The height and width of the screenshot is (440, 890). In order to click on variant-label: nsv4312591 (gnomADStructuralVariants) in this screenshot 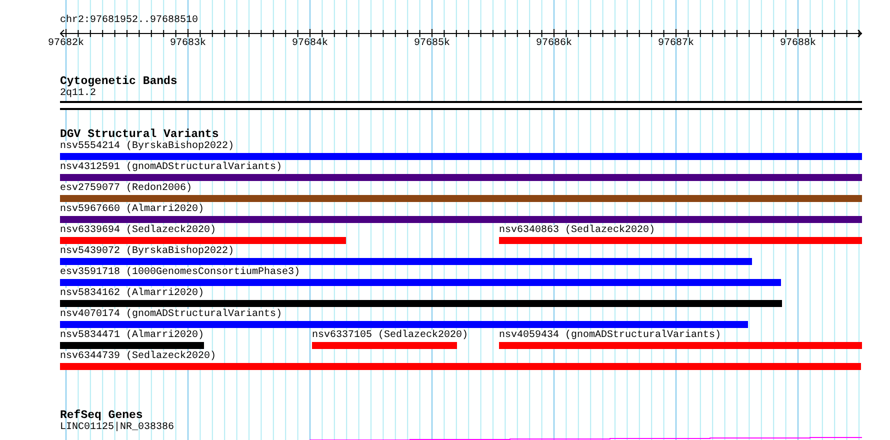, I will do `click(171, 168)`.